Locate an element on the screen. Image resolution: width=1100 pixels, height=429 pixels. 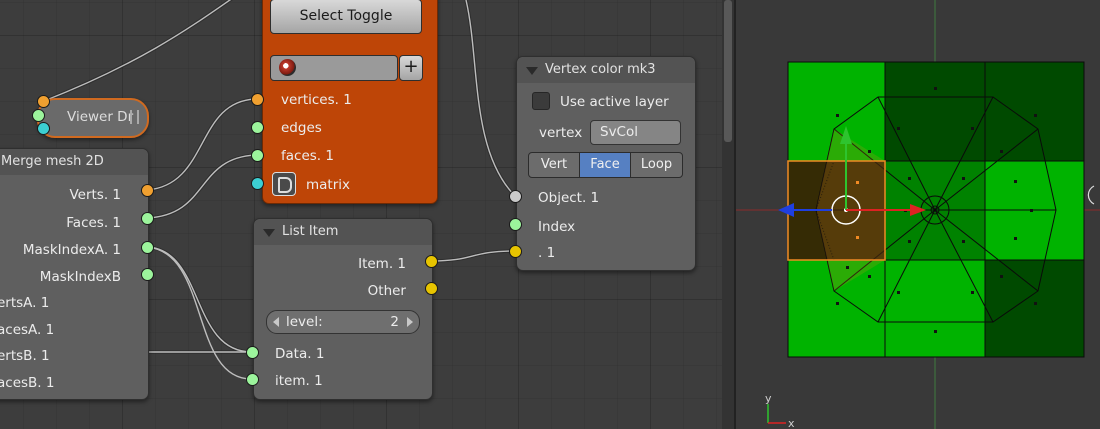
socket-data-in is located at coordinates (252, 352).